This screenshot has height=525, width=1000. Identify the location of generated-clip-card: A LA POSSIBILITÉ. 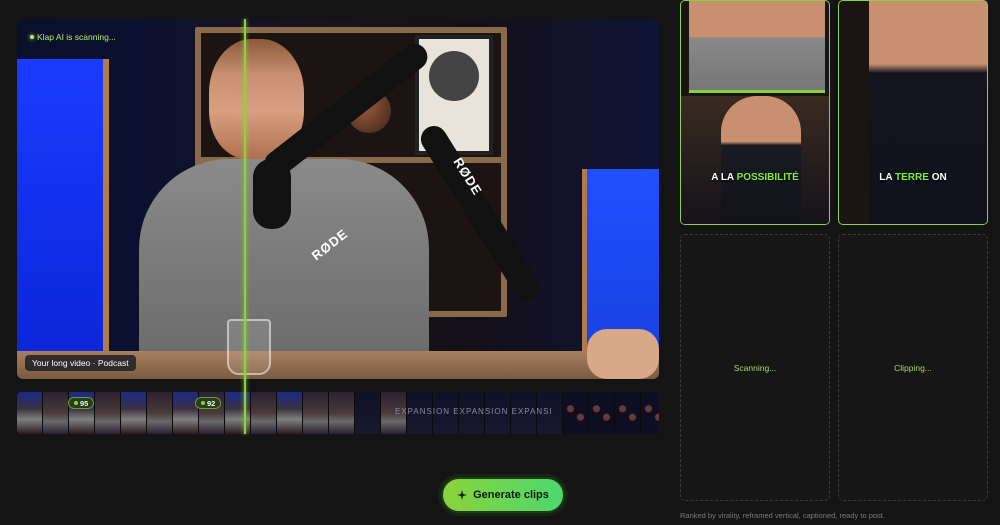
(755, 112).